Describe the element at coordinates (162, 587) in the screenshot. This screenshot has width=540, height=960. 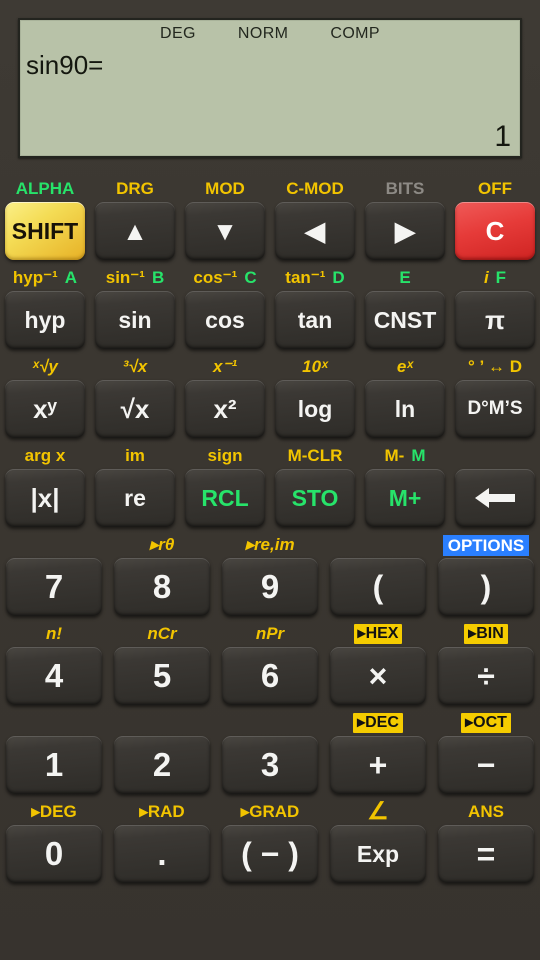
I see `digit-8-key: 8` at that location.